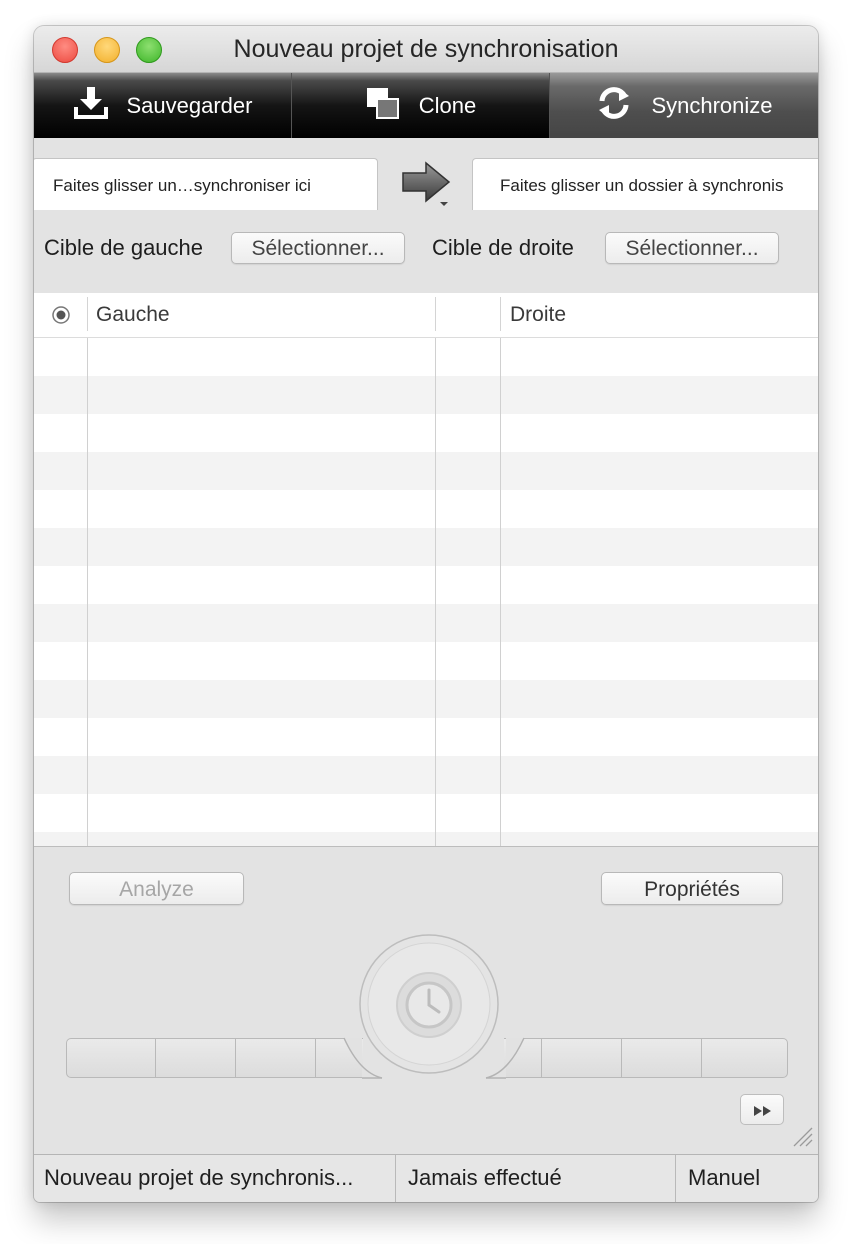 Image resolution: width=852 pixels, height=1244 pixels. I want to click on right-arrow-icon, so click(426, 187).